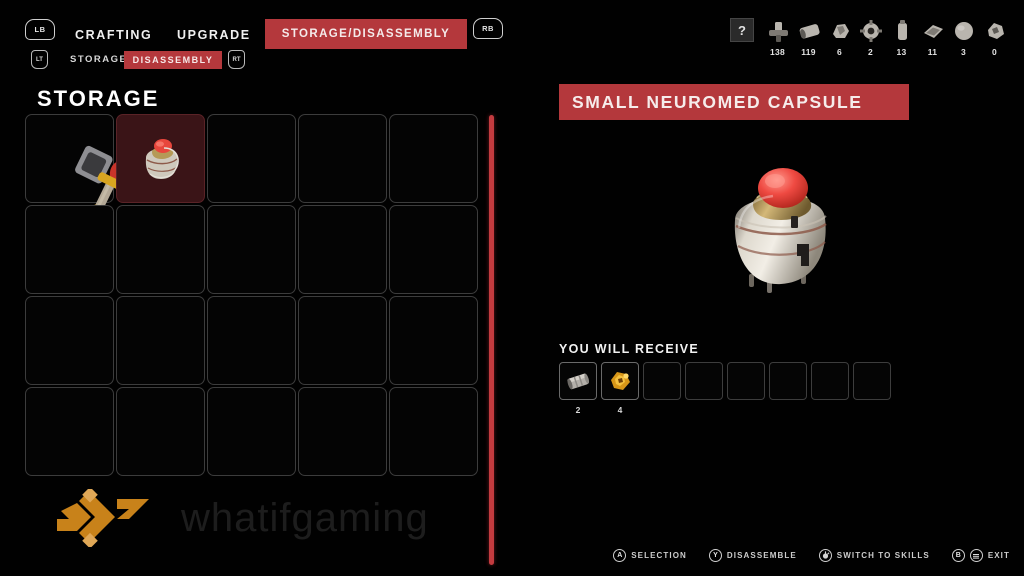 The image size is (1024, 576). Describe the element at coordinates (901, 52) in the screenshot. I see `resource-count: 13` at that location.